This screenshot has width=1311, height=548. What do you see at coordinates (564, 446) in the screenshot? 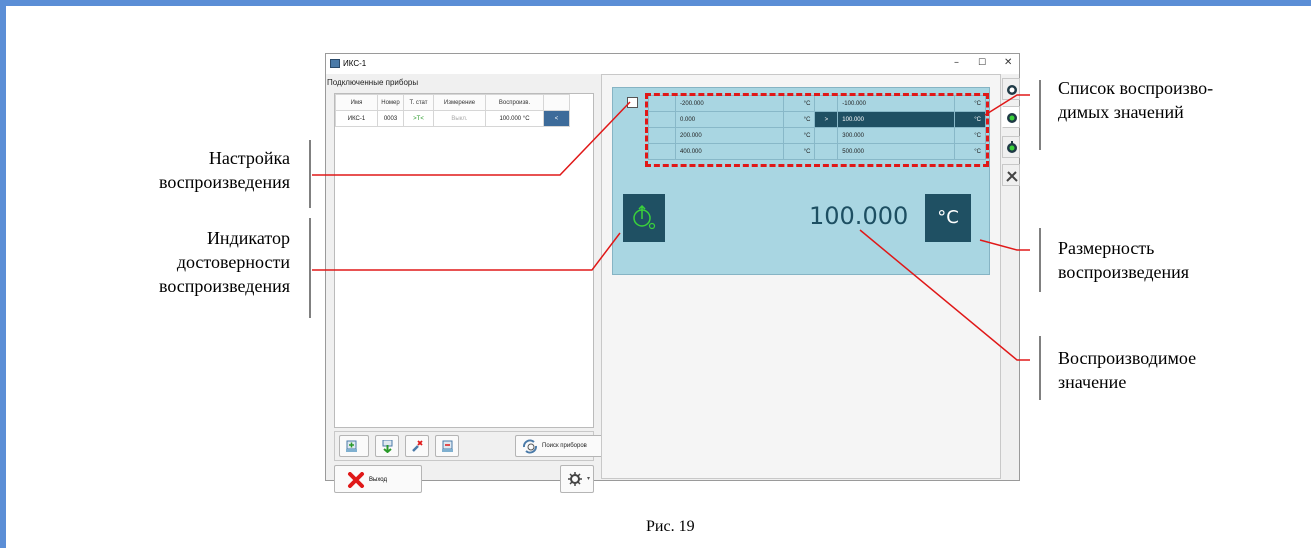
I see `search-devices-label: Поиск приборов` at bounding box center [564, 446].